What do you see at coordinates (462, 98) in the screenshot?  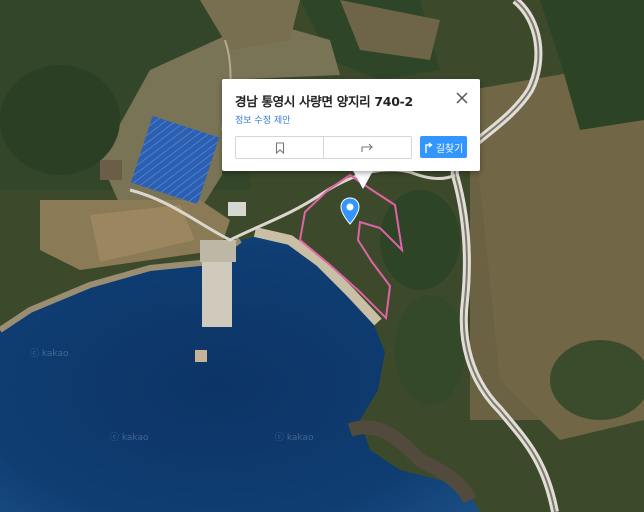 I see `close-icon` at bounding box center [462, 98].